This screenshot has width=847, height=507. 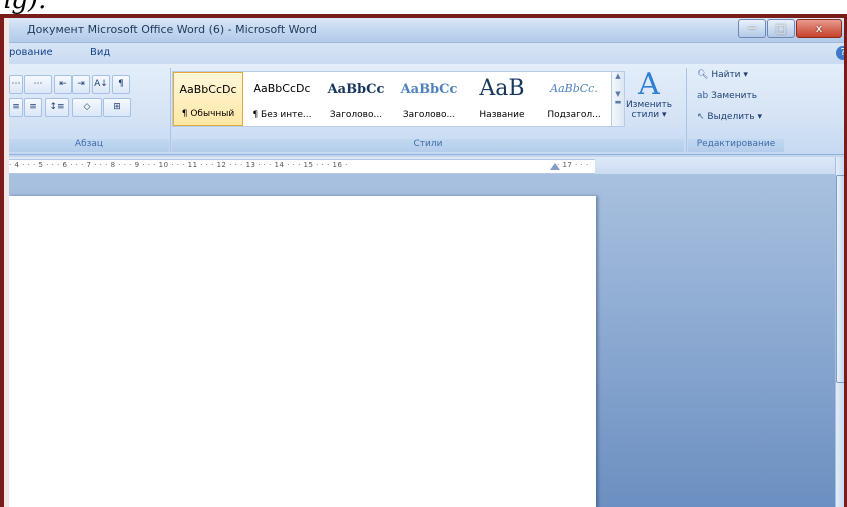 I want to click on style-normal: AaBbCcDc ¶ Обычный, so click(x=208, y=99).